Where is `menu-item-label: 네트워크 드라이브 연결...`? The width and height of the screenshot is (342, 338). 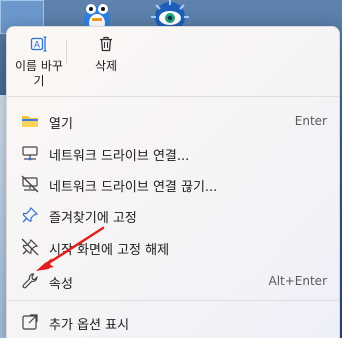 menu-item-label: 네트워크 드라이브 연결... is located at coordinates (119, 156).